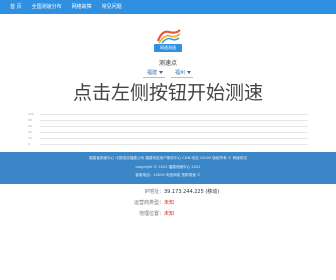  What do you see at coordinates (168, 7) in the screenshot?
I see `top-navigation-bar: 首 页 全国测速分布 网络故障 常见问题` at bounding box center [168, 7].